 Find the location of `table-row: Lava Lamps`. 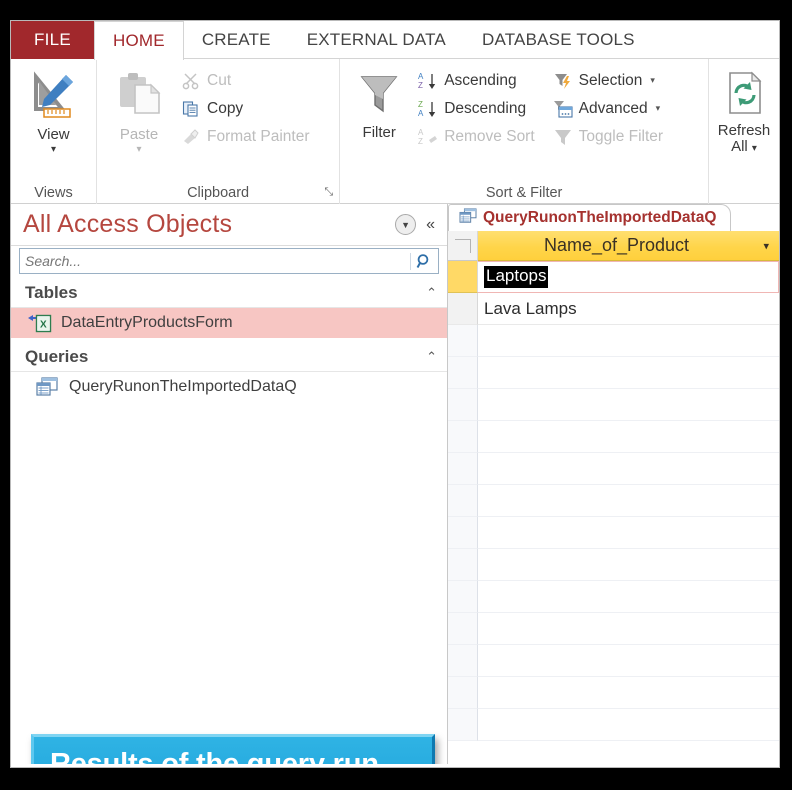

table-row: Lava Lamps is located at coordinates (613, 309).